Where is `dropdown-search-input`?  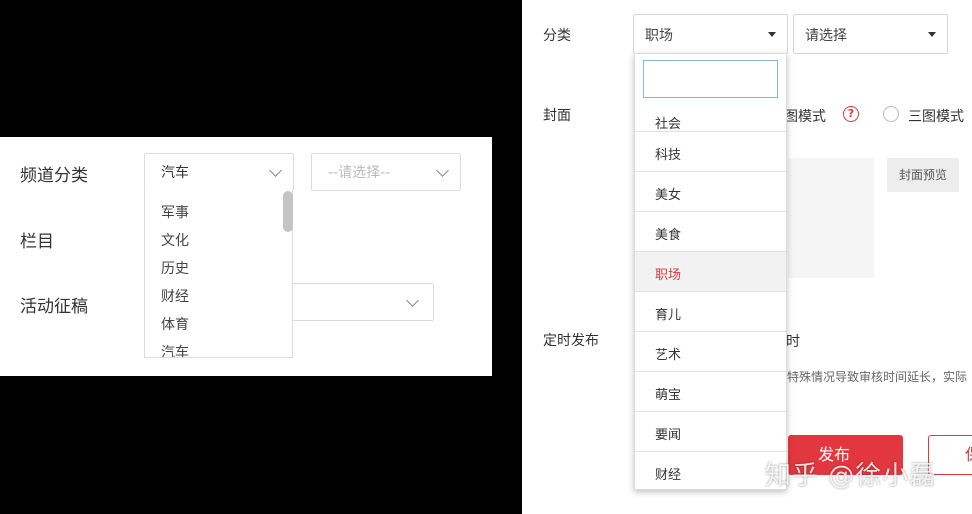
dropdown-search-input is located at coordinates (710, 79).